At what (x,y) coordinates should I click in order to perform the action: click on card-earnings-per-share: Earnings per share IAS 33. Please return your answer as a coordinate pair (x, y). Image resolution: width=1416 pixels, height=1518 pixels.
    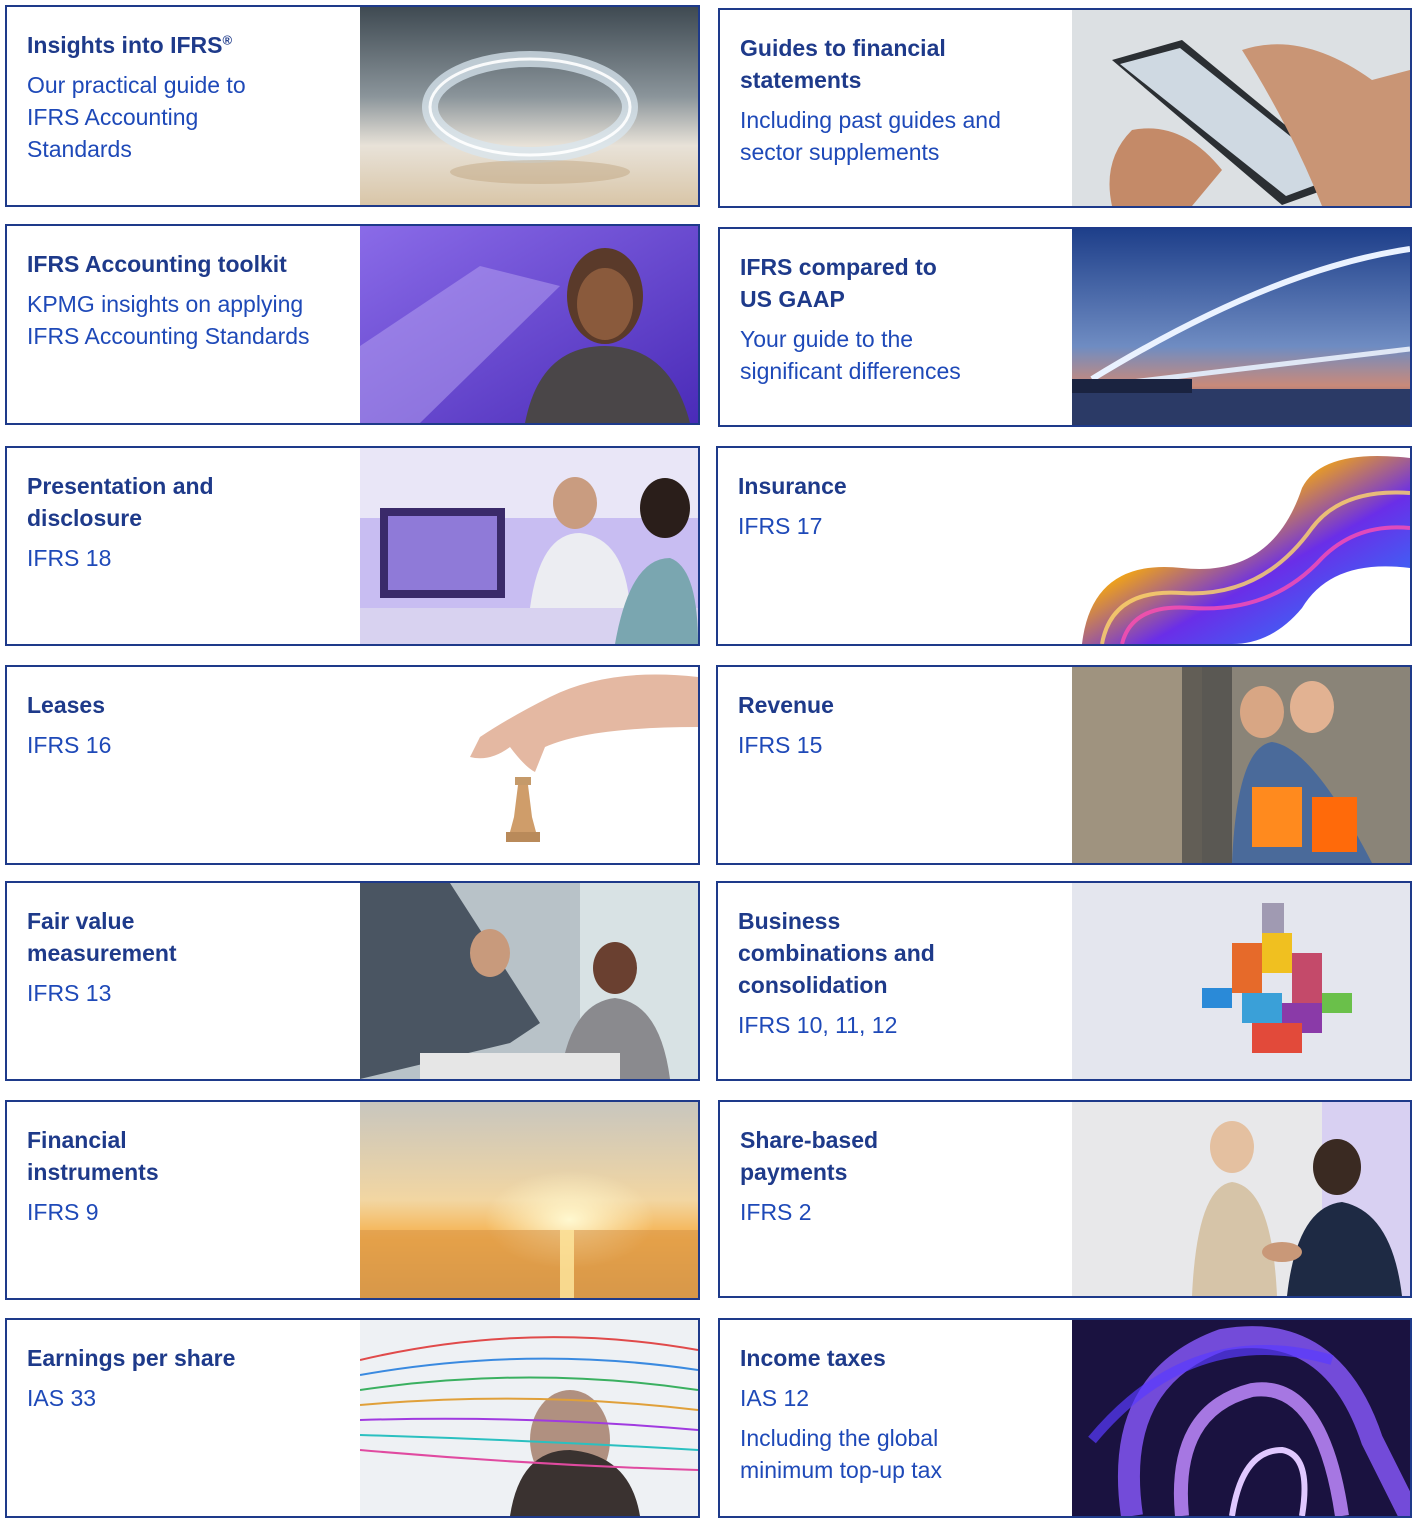
    Looking at the image, I should click on (352, 1418).